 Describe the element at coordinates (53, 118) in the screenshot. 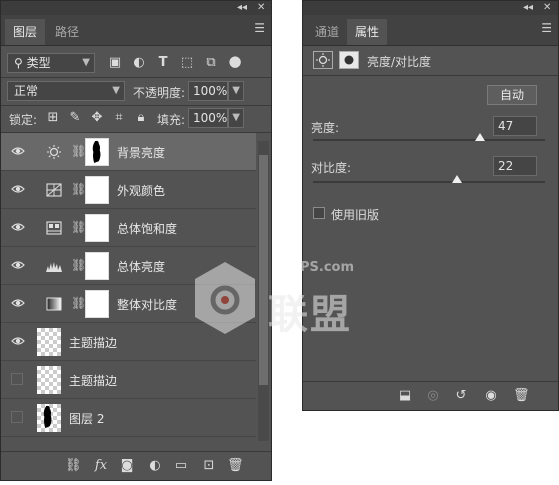

I see `lock-transparency-icon: ⊞` at that location.